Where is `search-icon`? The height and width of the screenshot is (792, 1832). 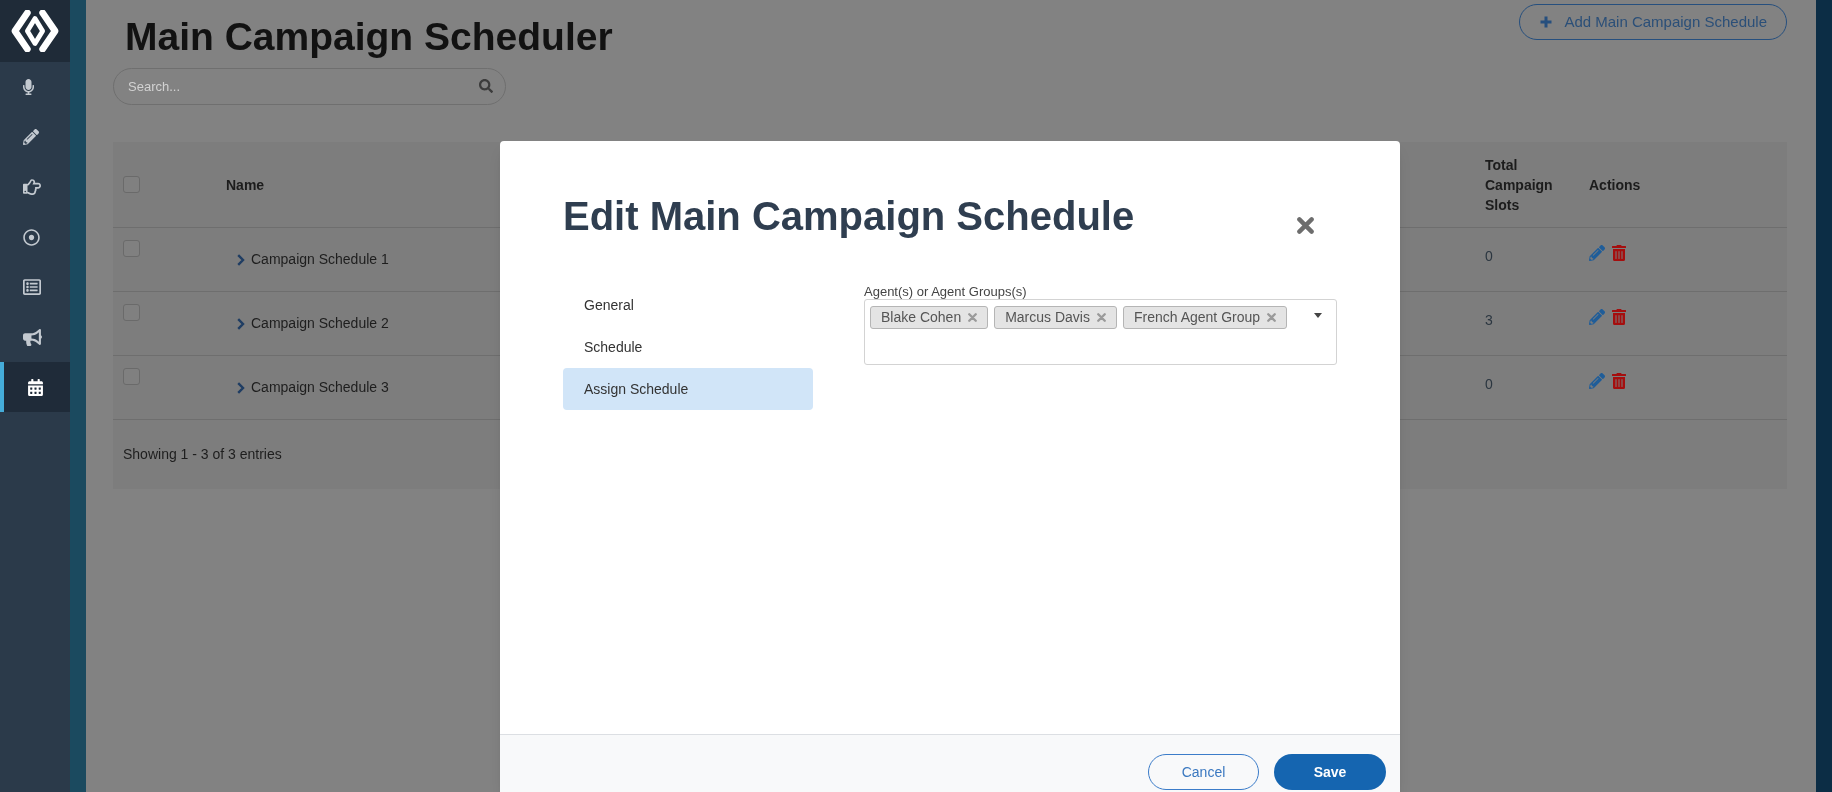
search-icon is located at coordinates (486, 86).